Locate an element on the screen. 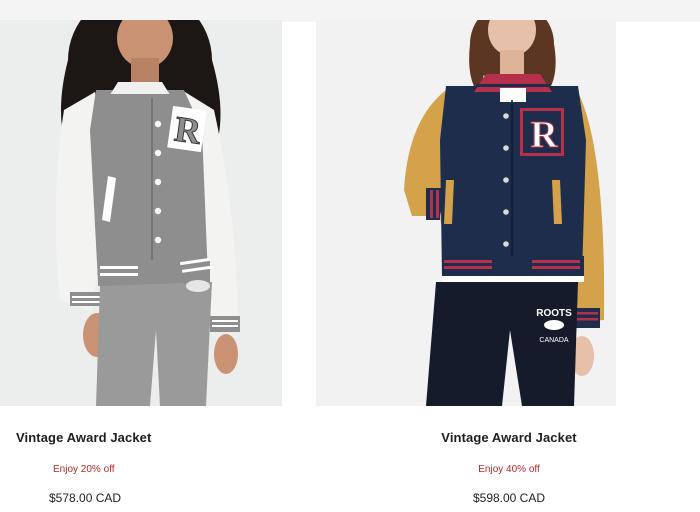 The width and height of the screenshot is (700, 512). product-price: $598.00 CAD is located at coordinates (509, 498).